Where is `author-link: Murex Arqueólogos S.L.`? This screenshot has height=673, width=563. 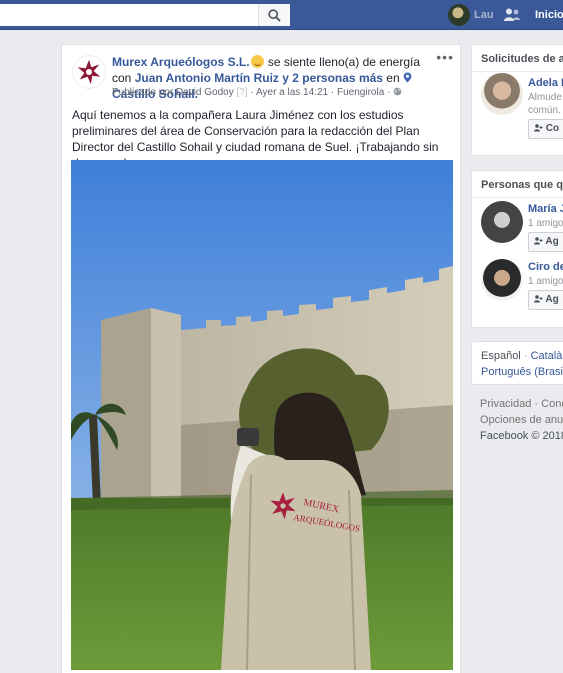
author-link: Murex Arqueólogos S.L. is located at coordinates (181, 62).